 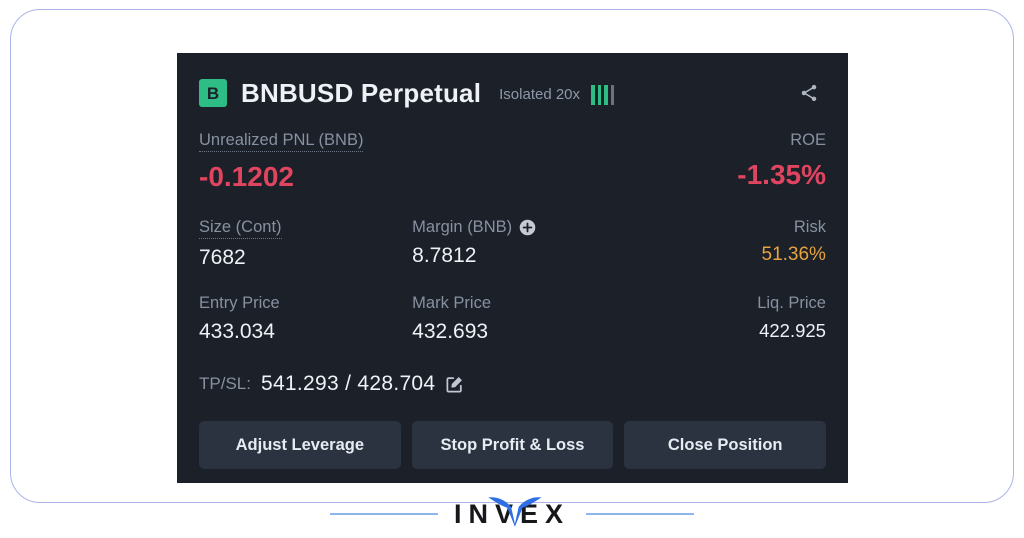 What do you see at coordinates (793, 255) in the screenshot?
I see `risk-value: 51.36%` at bounding box center [793, 255].